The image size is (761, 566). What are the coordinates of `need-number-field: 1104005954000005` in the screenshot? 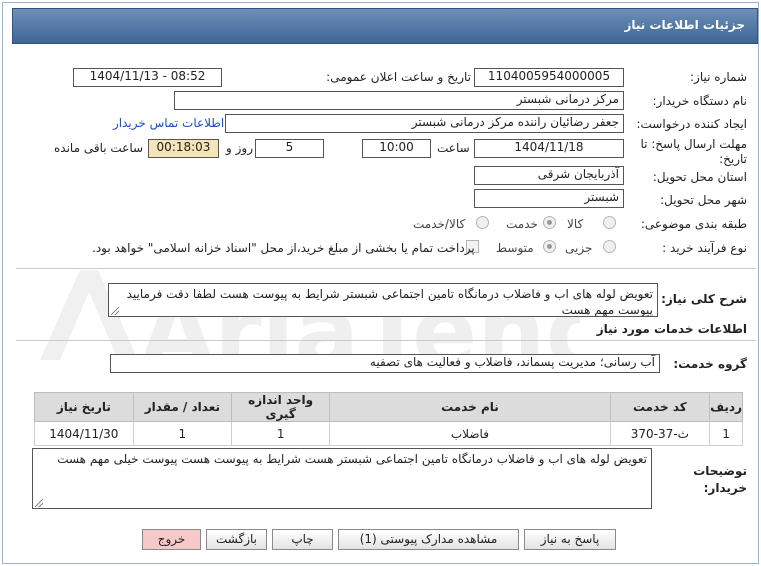 It's located at (549, 77).